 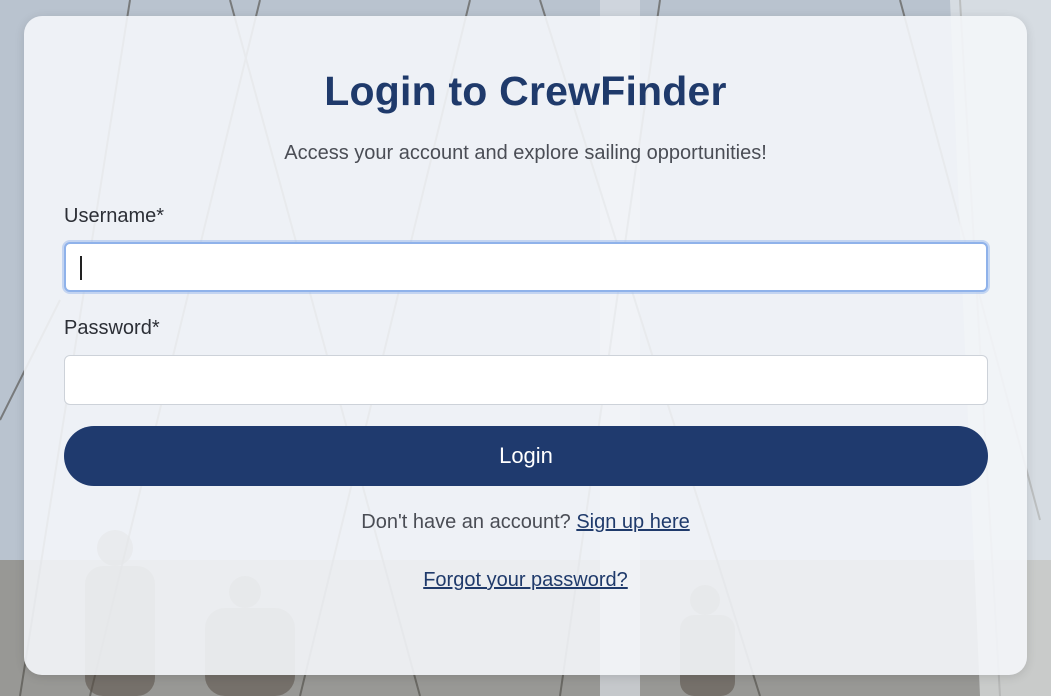 What do you see at coordinates (526, 380) in the screenshot?
I see `password-input` at bounding box center [526, 380].